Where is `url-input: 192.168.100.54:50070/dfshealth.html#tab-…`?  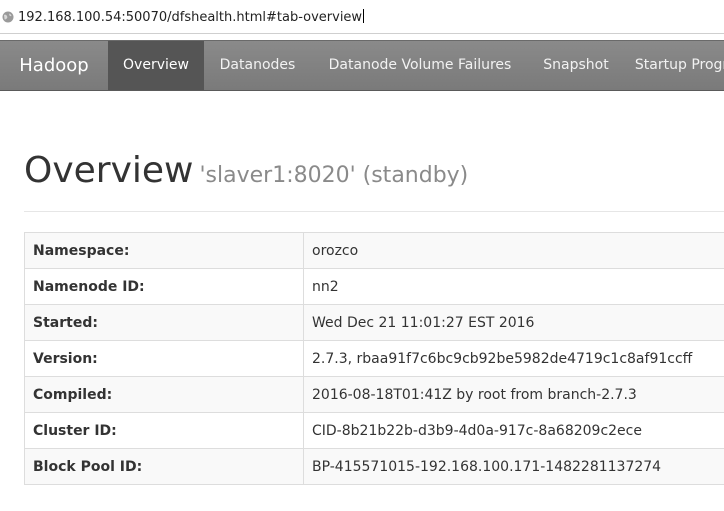
url-input: 192.168.100.54:50070/dfshealth.html#tab-… is located at coordinates (191, 18).